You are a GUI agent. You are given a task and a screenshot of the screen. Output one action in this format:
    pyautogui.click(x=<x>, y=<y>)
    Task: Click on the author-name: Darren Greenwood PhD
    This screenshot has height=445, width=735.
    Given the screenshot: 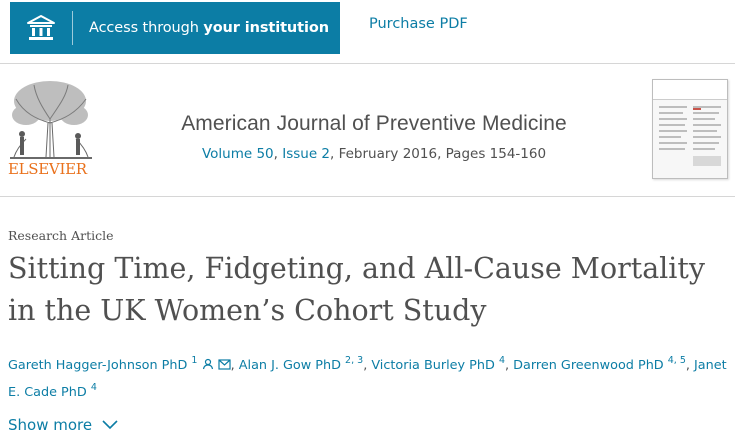 What is the action you would take?
    pyautogui.click(x=588, y=365)
    